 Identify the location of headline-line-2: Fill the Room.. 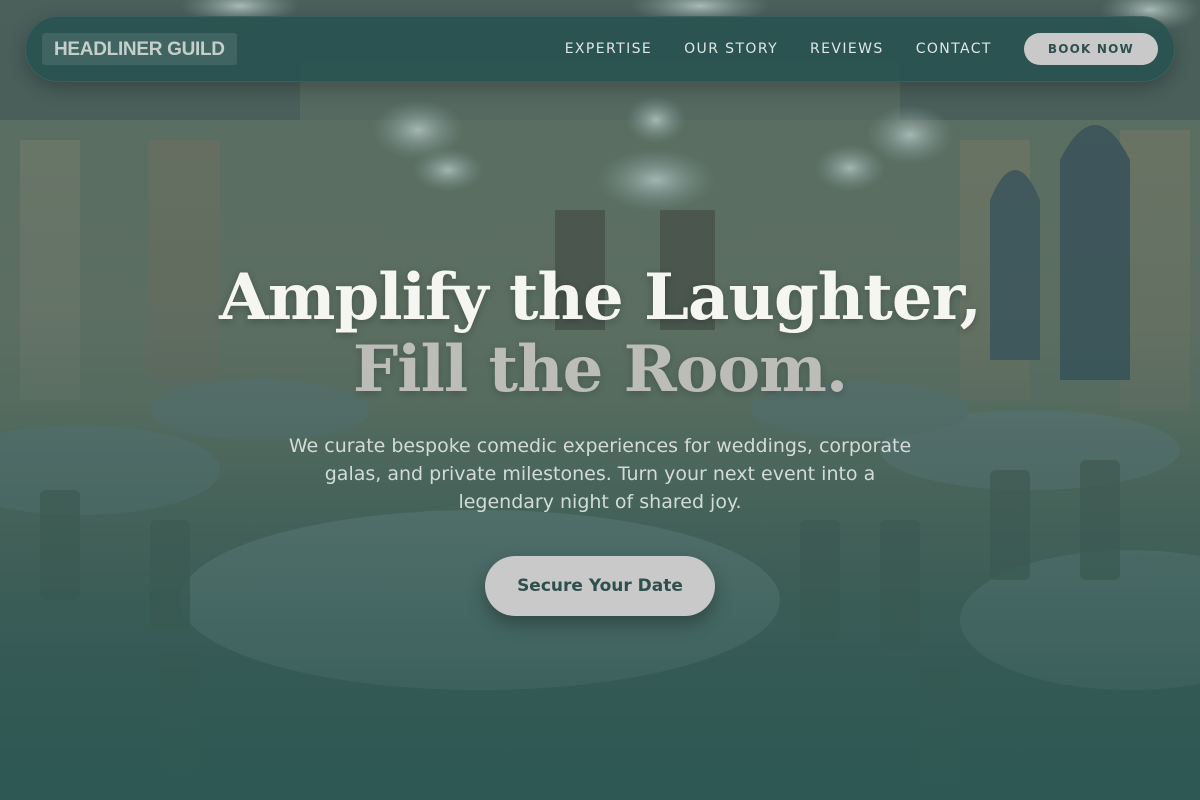
(600, 369).